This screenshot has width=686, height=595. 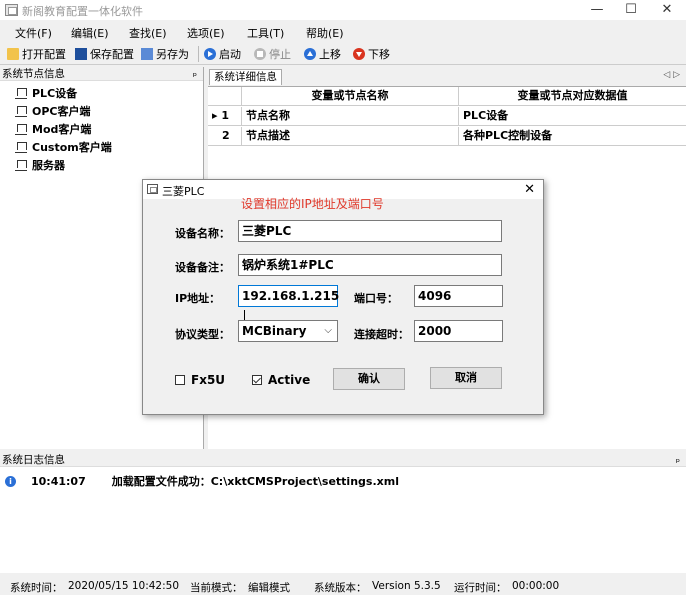 What do you see at coordinates (350, 116) in the screenshot?
I see `cell-name: 节点名称` at bounding box center [350, 116].